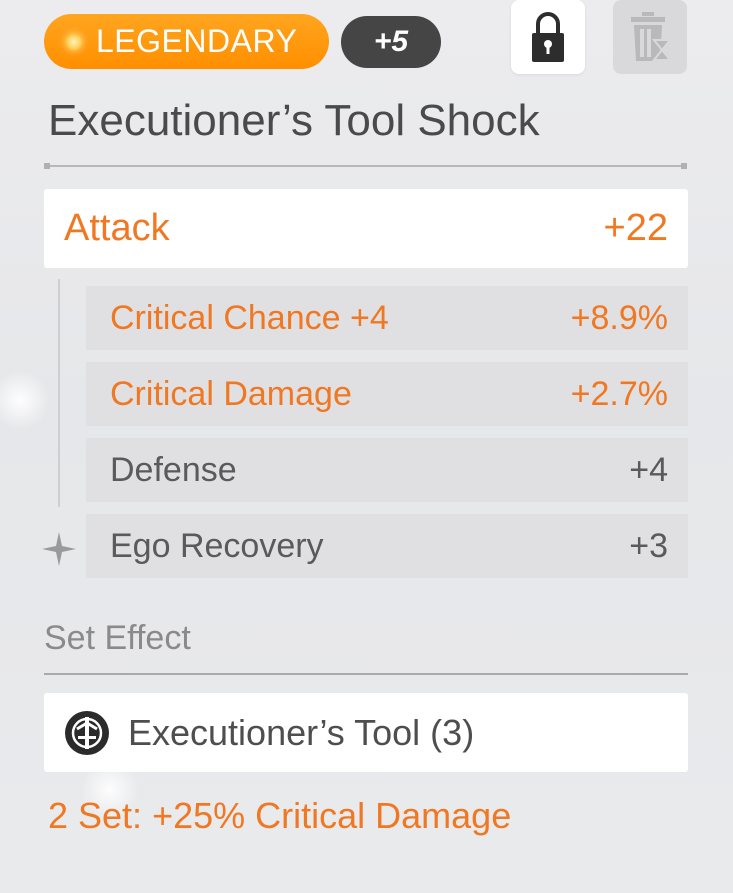 The image size is (733, 893). I want to click on item-title: Executioner’s Tool Shock, so click(294, 120).